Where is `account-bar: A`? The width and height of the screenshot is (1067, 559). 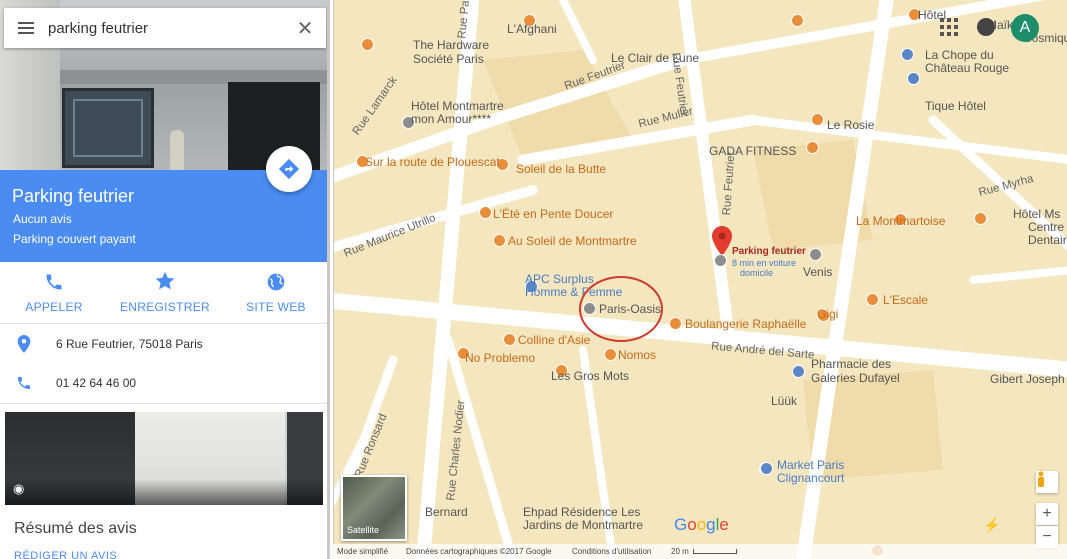 account-bar: A is located at coordinates (997, 28).